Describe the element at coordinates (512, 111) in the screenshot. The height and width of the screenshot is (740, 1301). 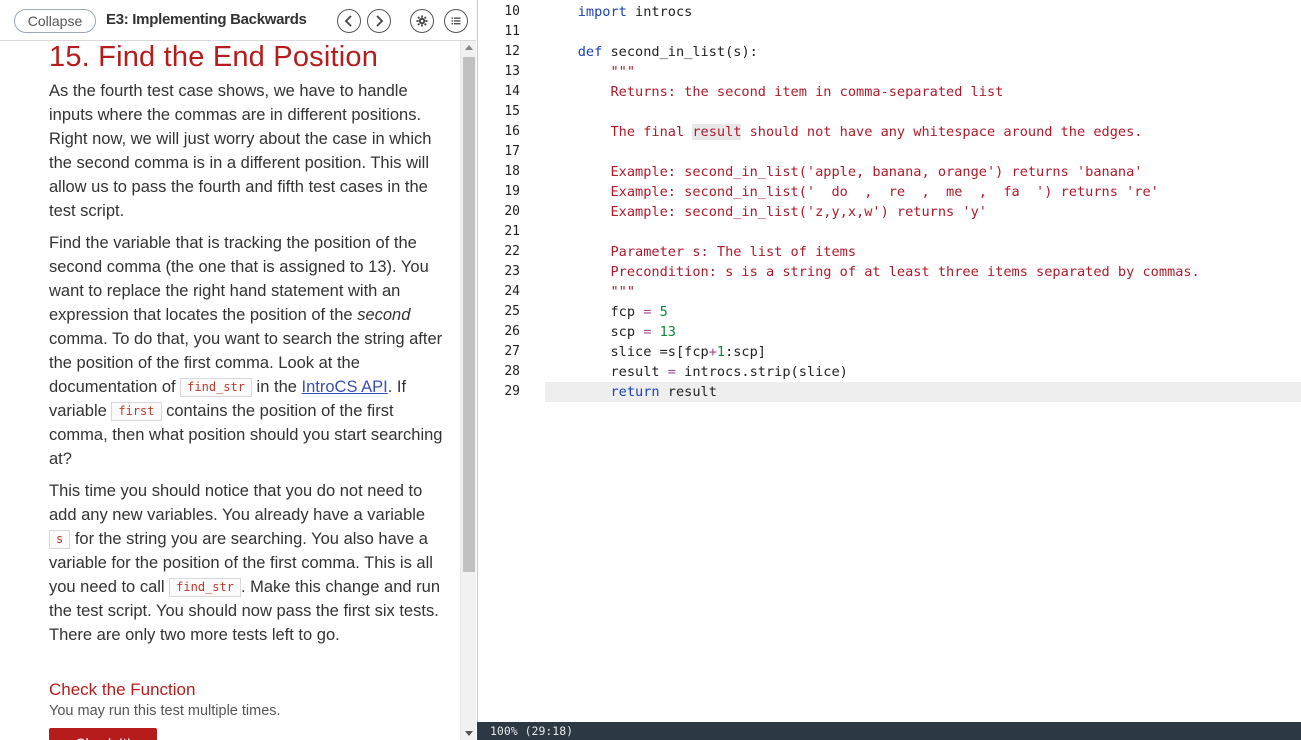
I see `line-number: 15` at that location.